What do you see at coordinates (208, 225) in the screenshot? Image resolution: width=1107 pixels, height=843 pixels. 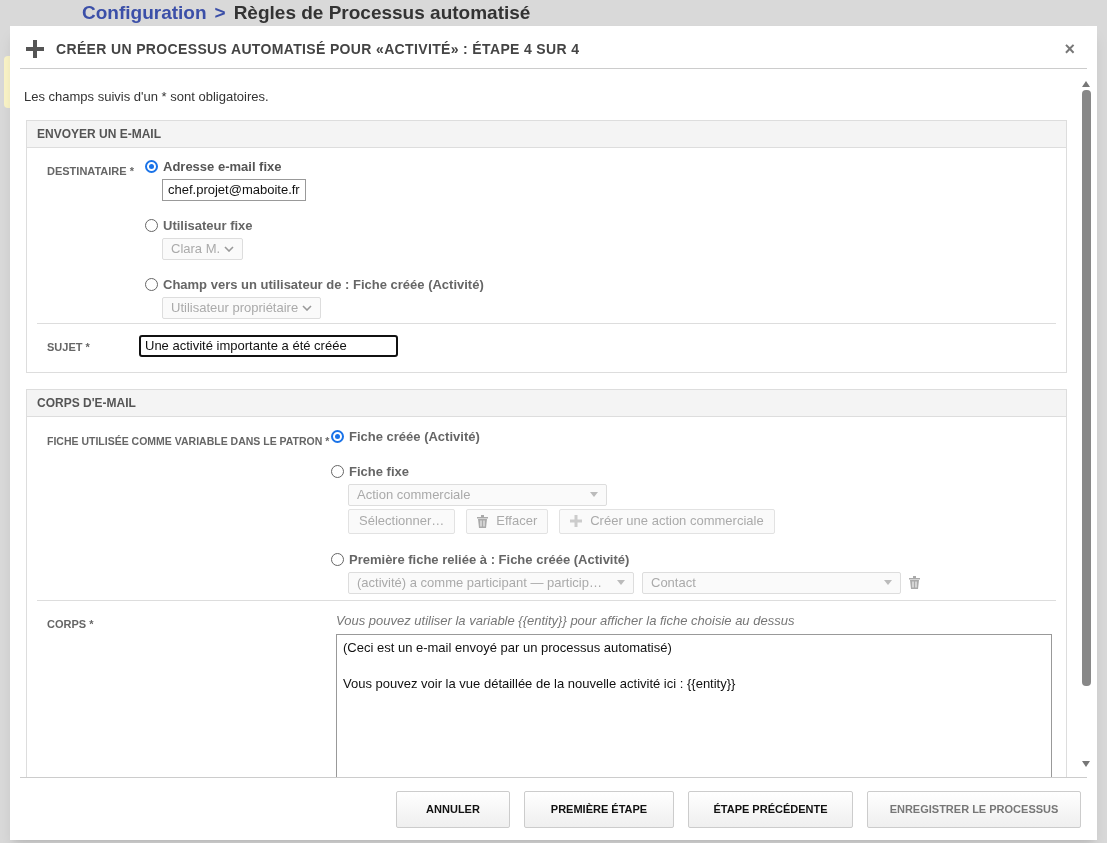 I see `radio-label: Utilisateur fixe` at bounding box center [208, 225].